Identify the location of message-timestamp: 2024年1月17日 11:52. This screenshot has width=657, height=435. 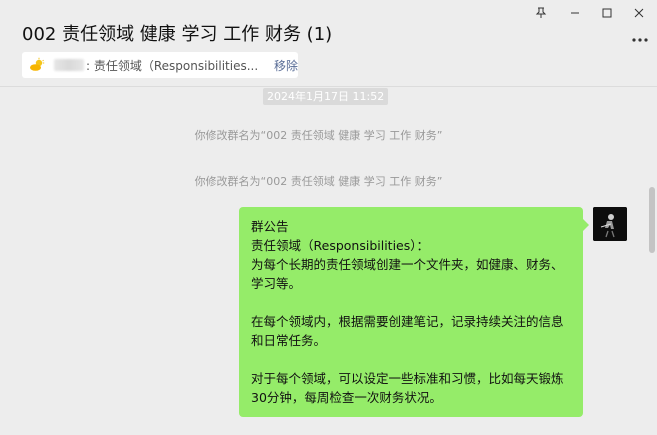
(326, 96).